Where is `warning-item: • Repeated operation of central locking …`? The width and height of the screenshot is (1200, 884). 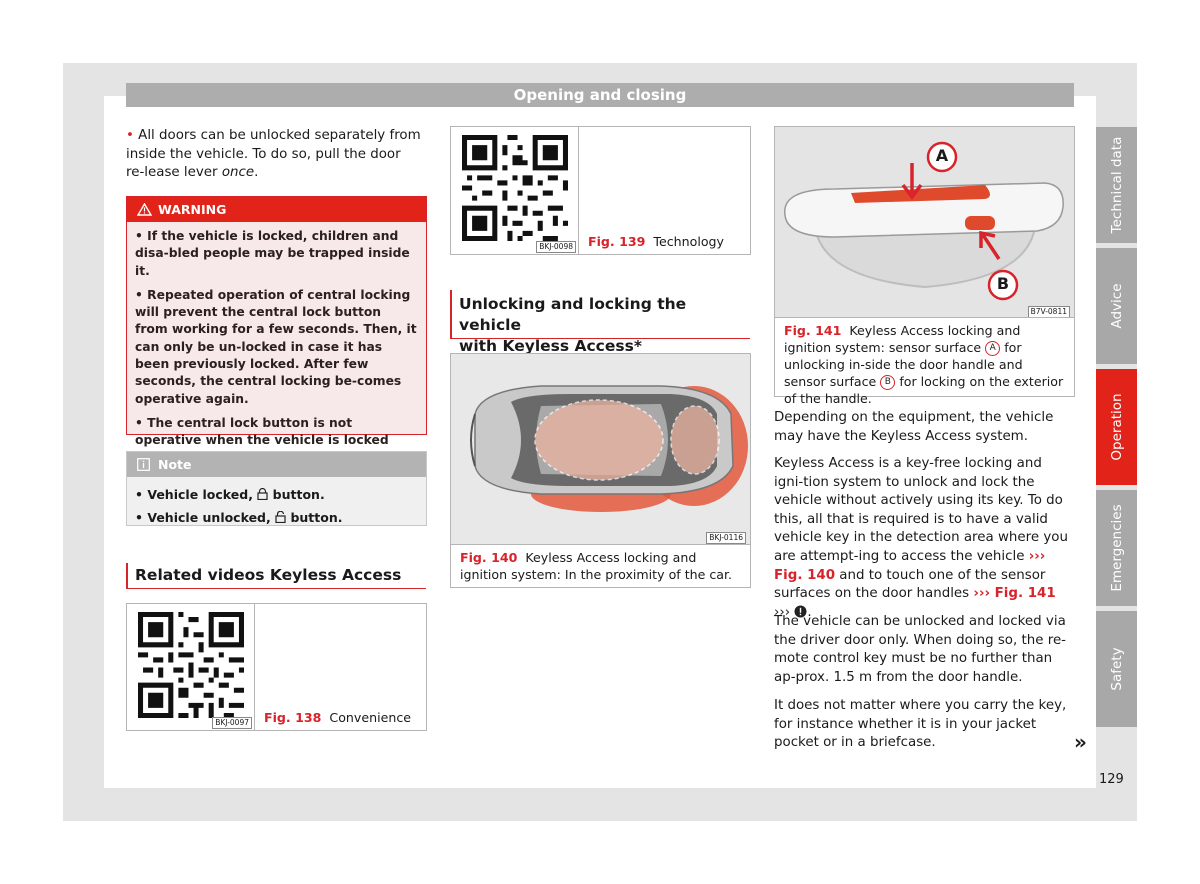 warning-item: • Repeated operation of central locking … is located at coordinates (276, 346).